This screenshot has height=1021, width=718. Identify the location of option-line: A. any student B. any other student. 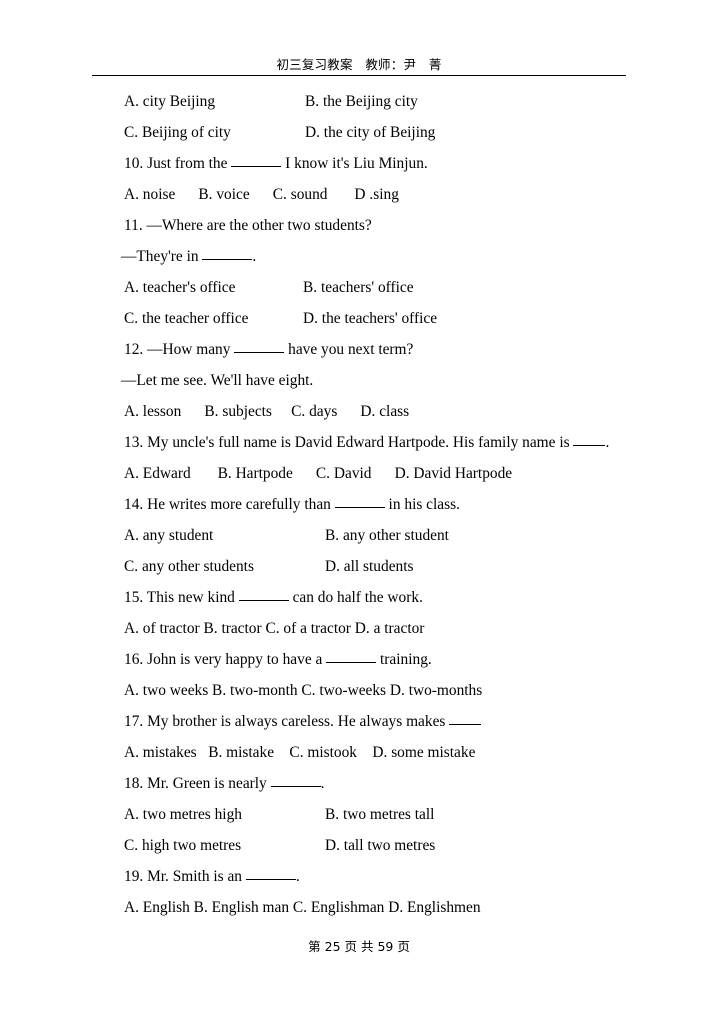
(359, 535).